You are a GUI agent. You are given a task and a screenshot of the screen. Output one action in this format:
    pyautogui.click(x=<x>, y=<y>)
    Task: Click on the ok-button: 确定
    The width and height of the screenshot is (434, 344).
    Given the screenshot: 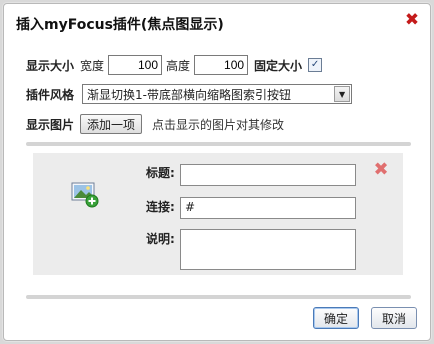 What is the action you would take?
    pyautogui.click(x=336, y=318)
    